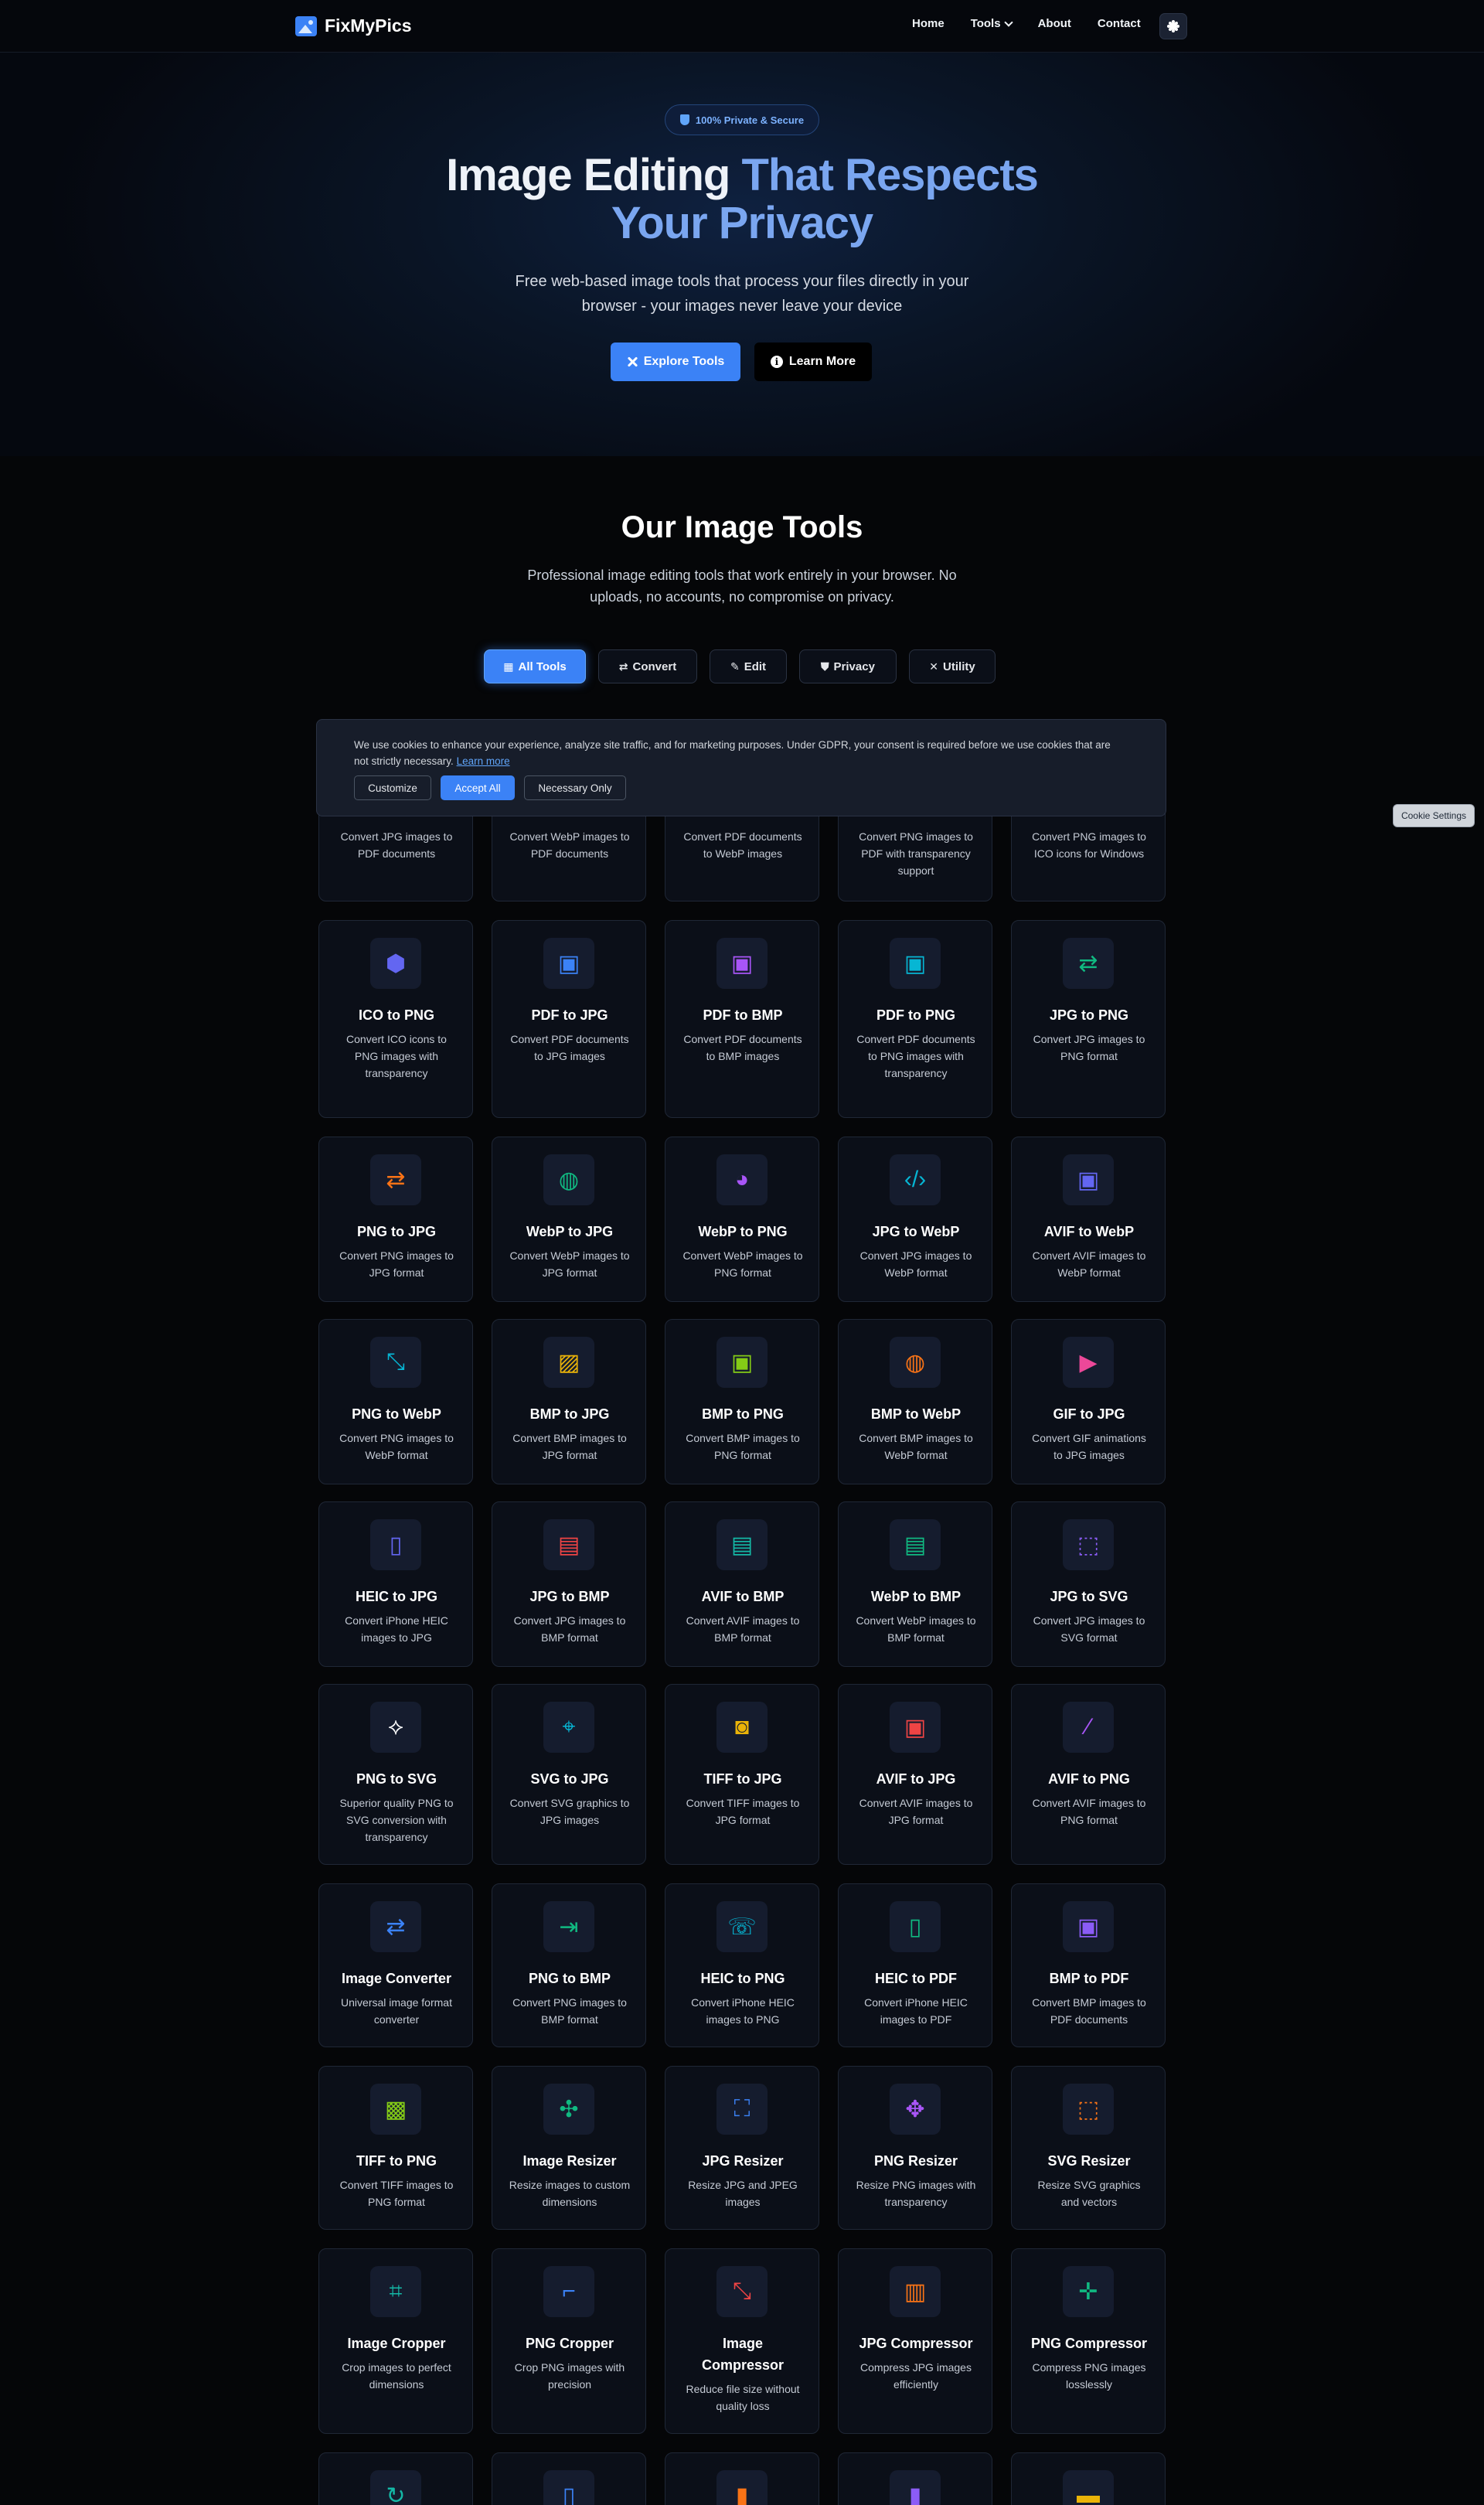 The height and width of the screenshot is (2505, 1484). Describe the element at coordinates (396, 1629) in the screenshot. I see `tool-card-description: Convert iPhone HEIC images to JPG` at that location.